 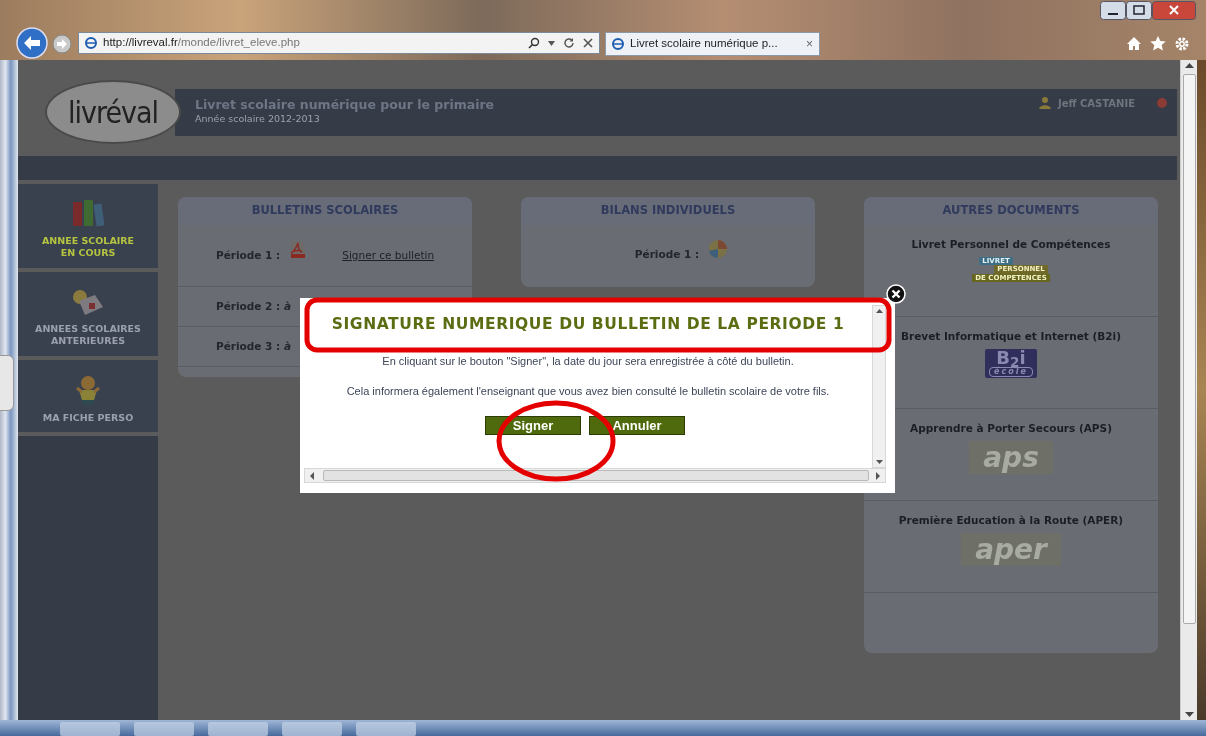 I want to click on address-bar: http://livreval.fr/monde/livret_eleve.php, so click(x=339, y=43).